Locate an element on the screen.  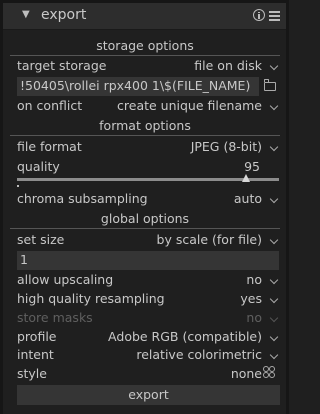
high-quality-resampling-value: yes is located at coordinates (251, 298).